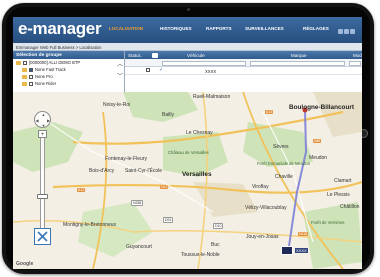  Describe the element at coordinates (219, 28) in the screenshot. I see `nav-rapports: RAPPORTS` at that location.